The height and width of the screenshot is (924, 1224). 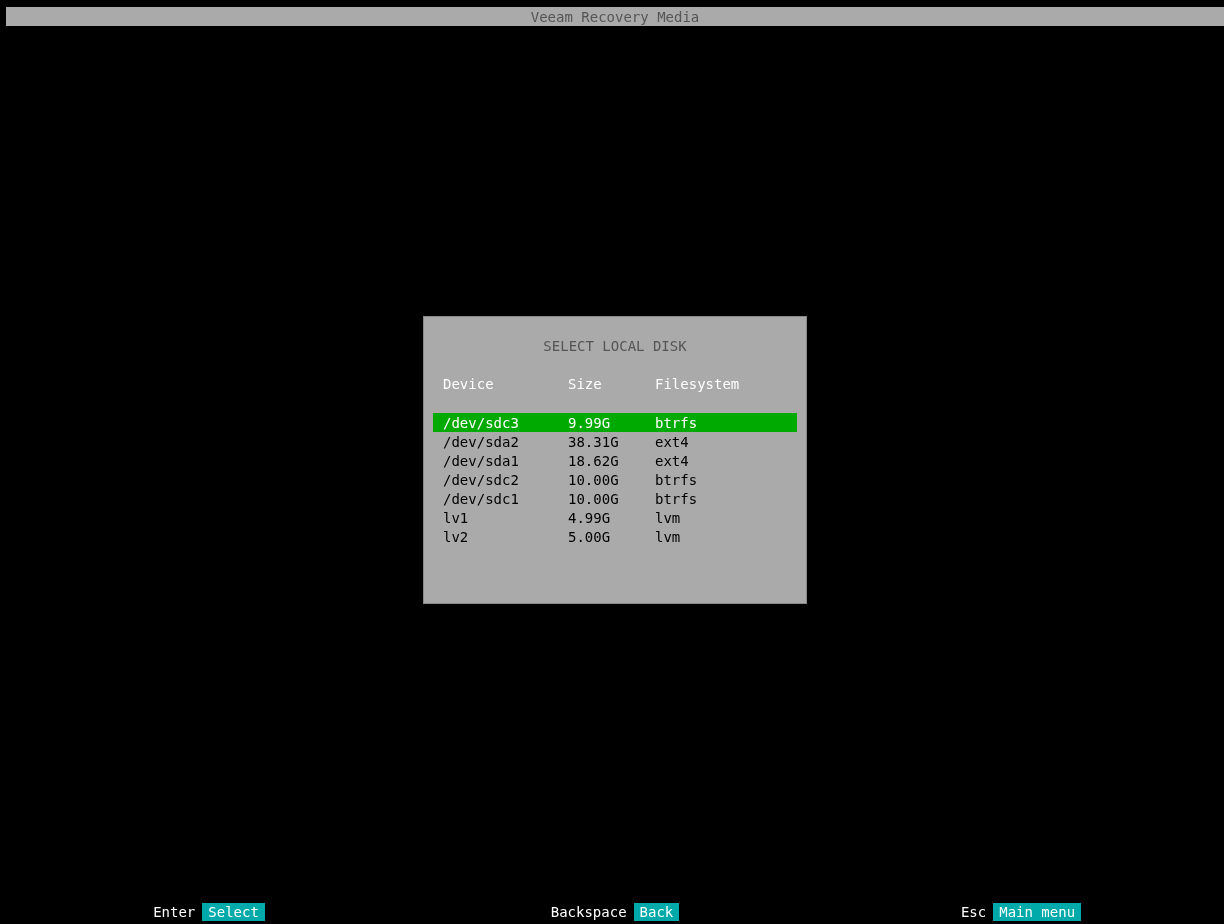 What do you see at coordinates (697, 384) in the screenshot?
I see `column-header: Filesystem` at bounding box center [697, 384].